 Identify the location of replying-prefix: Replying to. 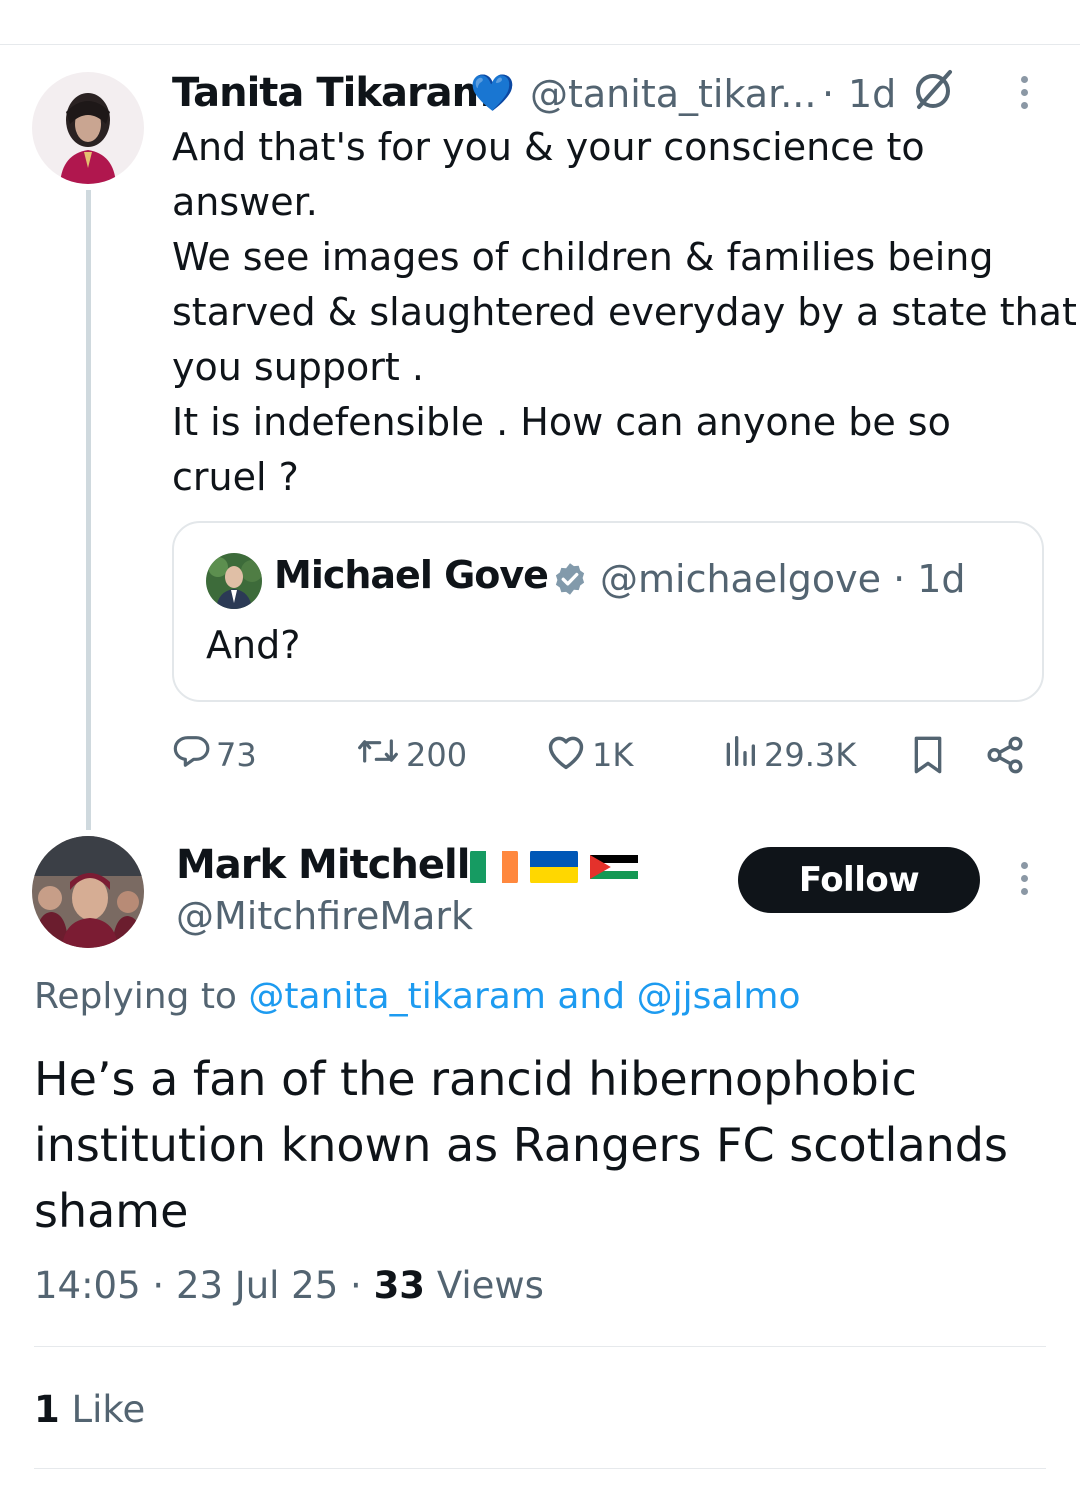
(135, 996).